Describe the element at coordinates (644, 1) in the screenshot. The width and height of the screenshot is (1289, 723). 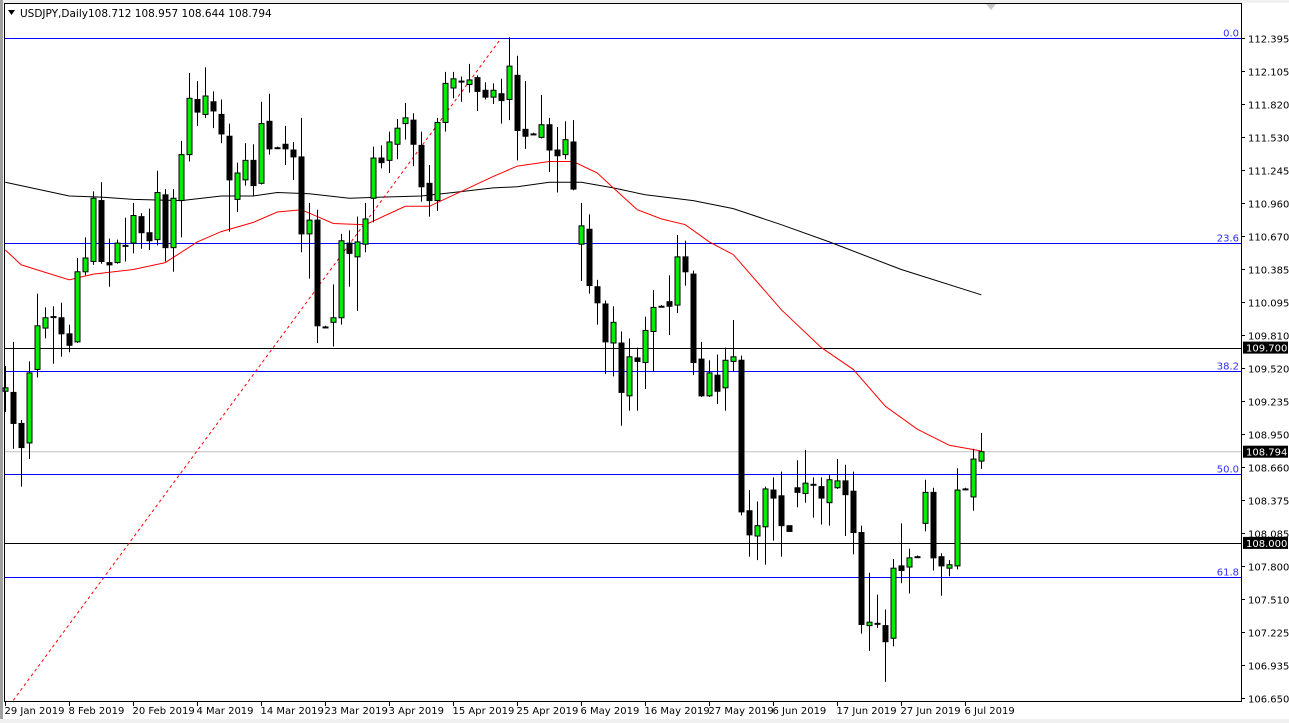
I see `top-bar` at that location.